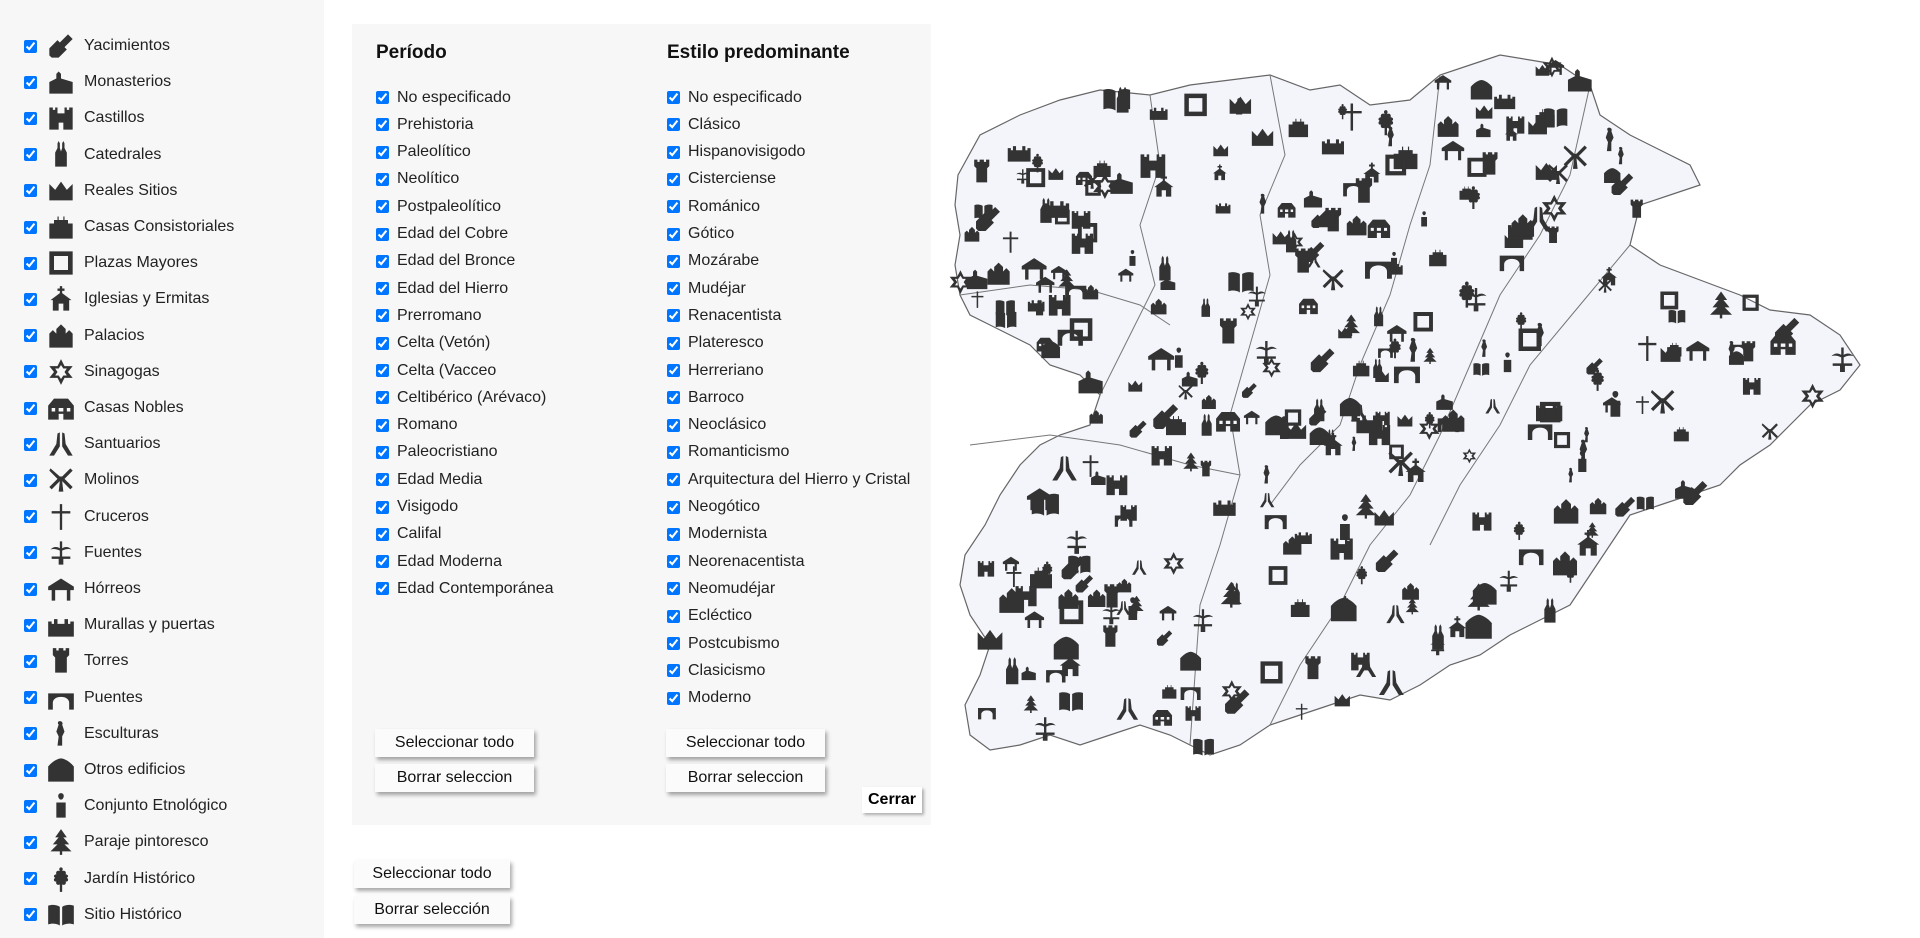 This screenshot has height=938, width=1920. What do you see at coordinates (745, 743) in the screenshot?
I see `estilo-select-all-button: Seleccionar todo` at bounding box center [745, 743].